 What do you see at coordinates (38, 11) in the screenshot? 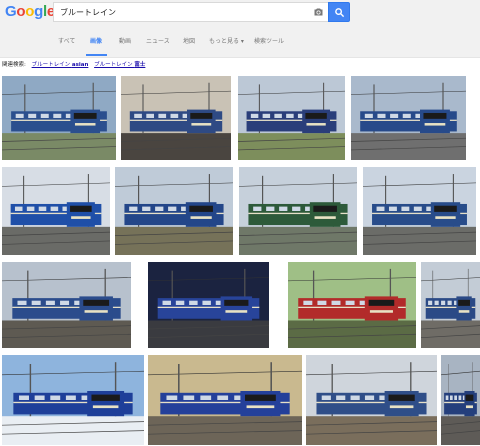
I see `logo-letter: g` at bounding box center [38, 11].